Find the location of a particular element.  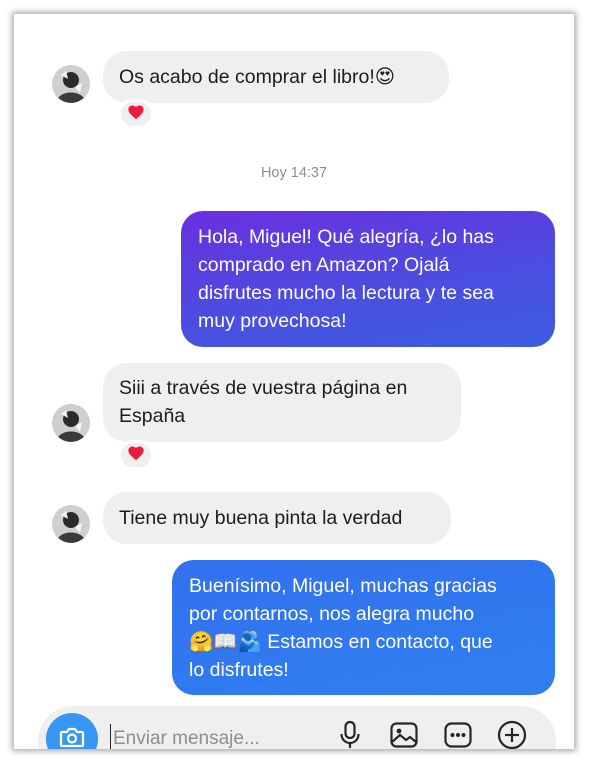

message-text-line: lo disfrutes! is located at coordinates (239, 670).